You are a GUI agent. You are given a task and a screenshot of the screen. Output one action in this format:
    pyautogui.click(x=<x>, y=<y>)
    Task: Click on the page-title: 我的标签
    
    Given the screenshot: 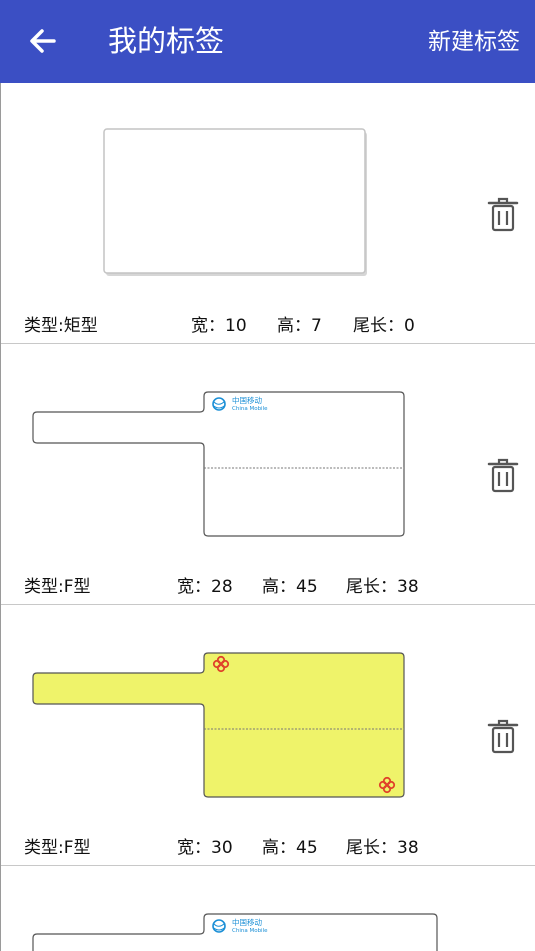 What is the action you would take?
    pyautogui.click(x=166, y=41)
    